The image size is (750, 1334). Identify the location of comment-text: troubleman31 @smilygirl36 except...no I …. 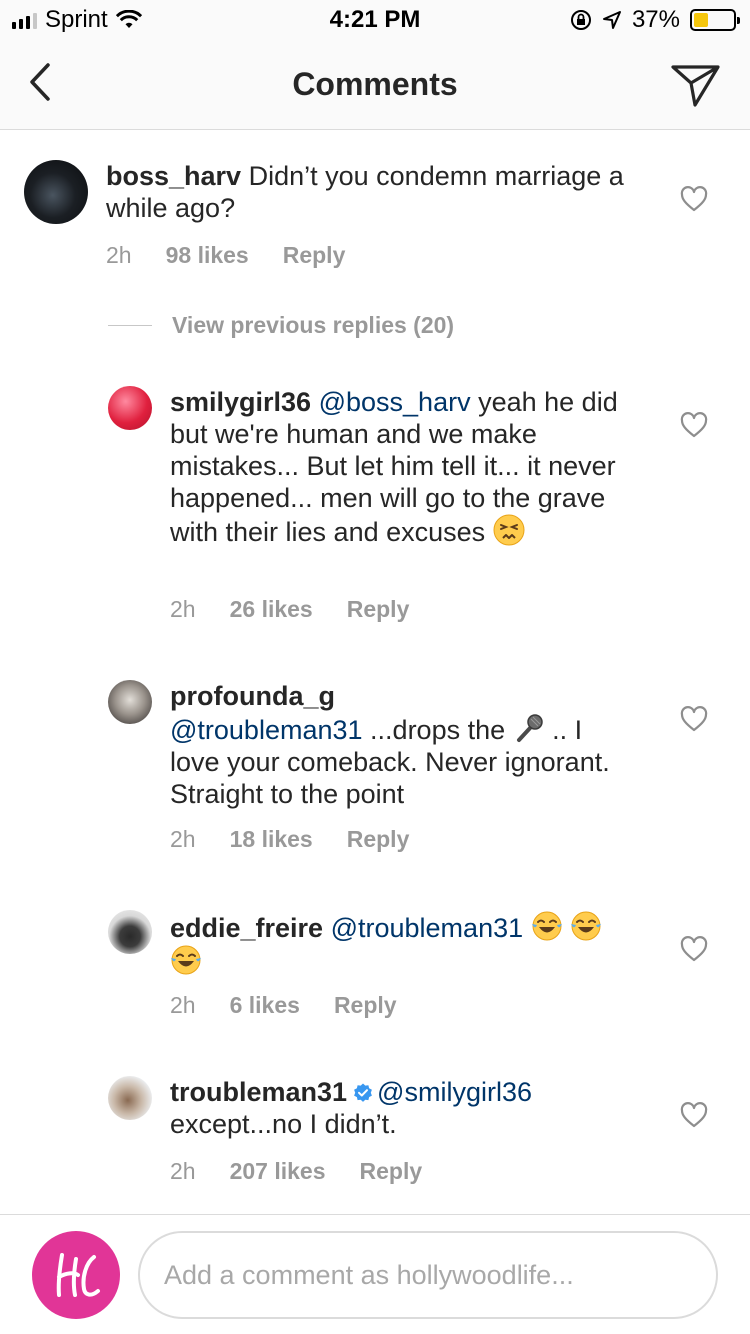
(400, 1108).